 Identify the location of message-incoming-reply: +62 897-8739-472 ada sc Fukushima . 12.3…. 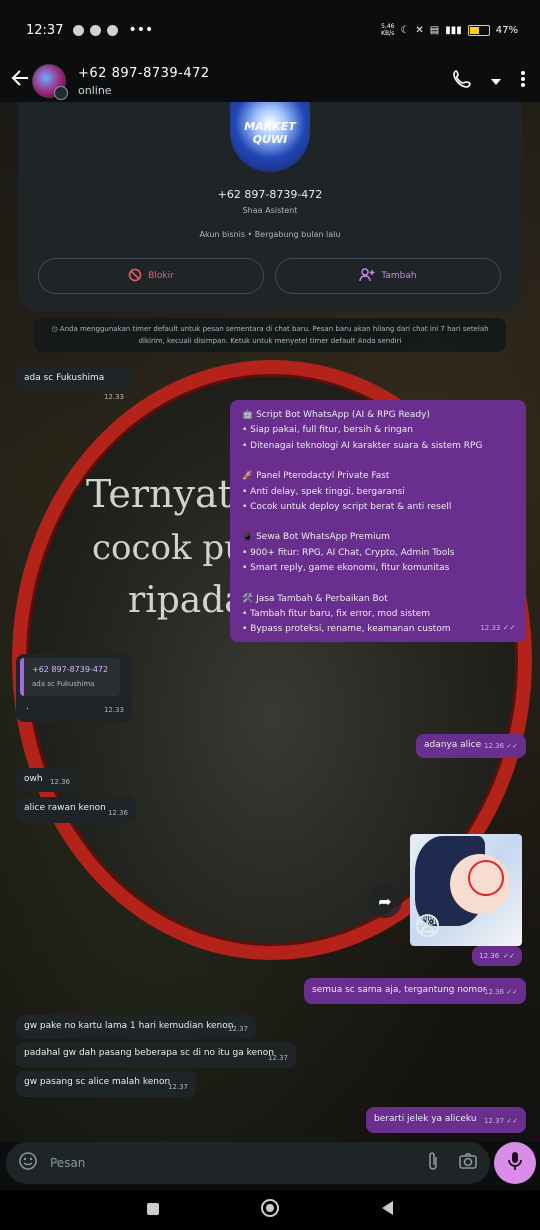
(74, 688).